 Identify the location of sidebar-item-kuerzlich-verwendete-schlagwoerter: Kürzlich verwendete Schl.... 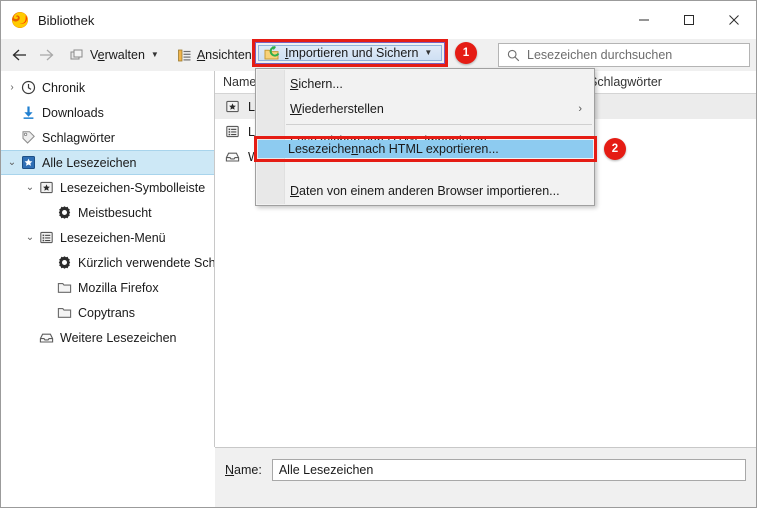
(107, 262).